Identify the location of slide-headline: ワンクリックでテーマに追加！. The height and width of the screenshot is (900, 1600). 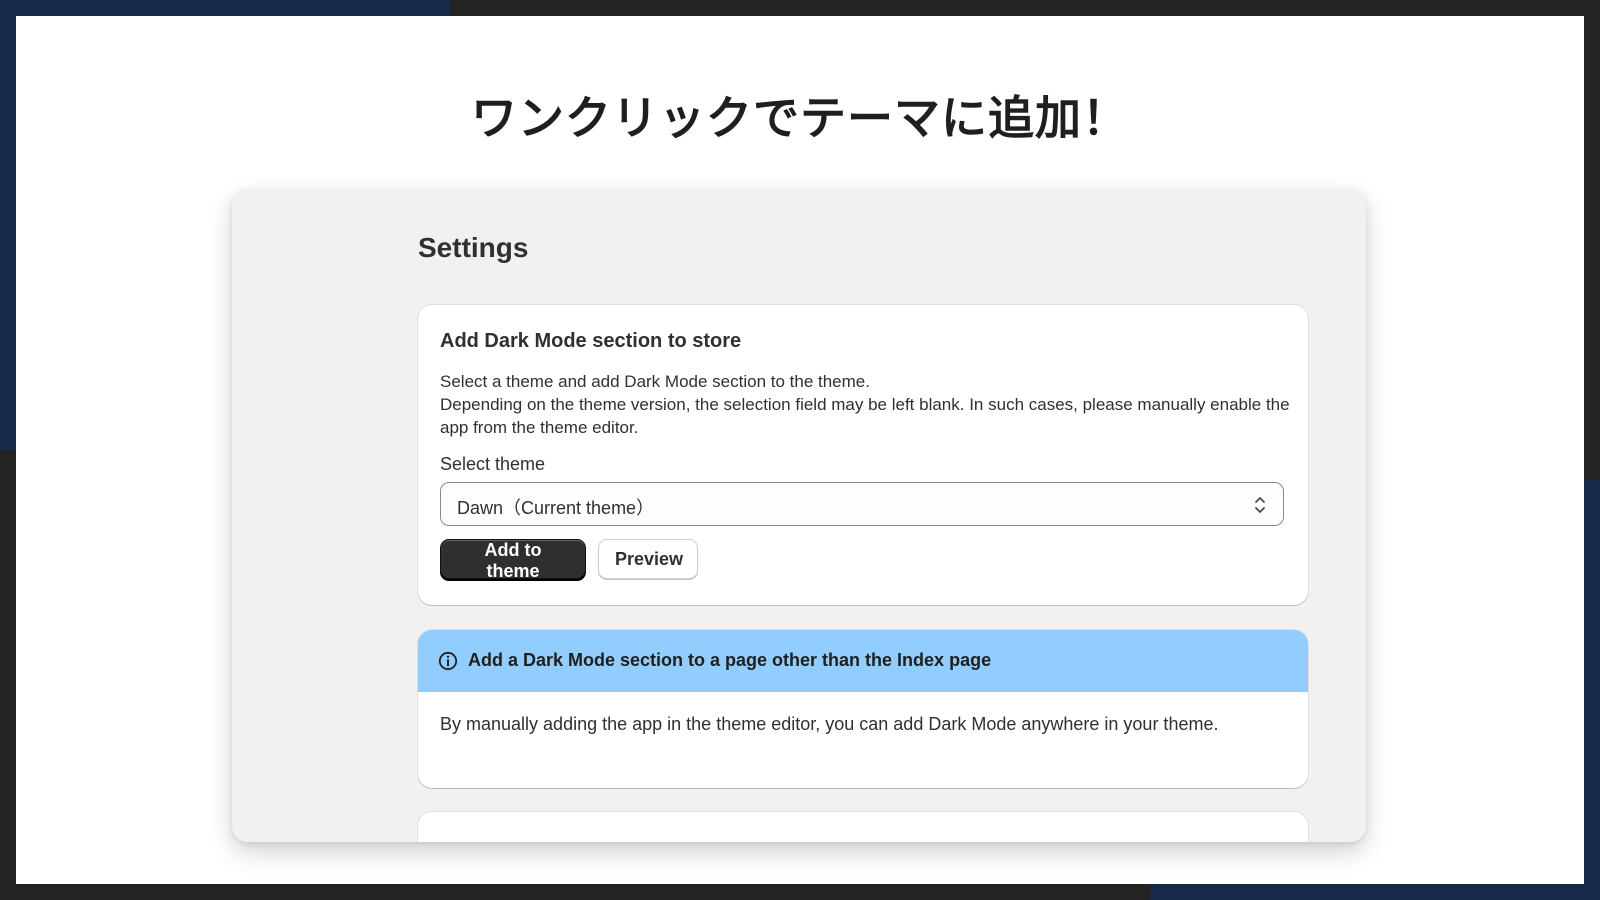
(800, 118).